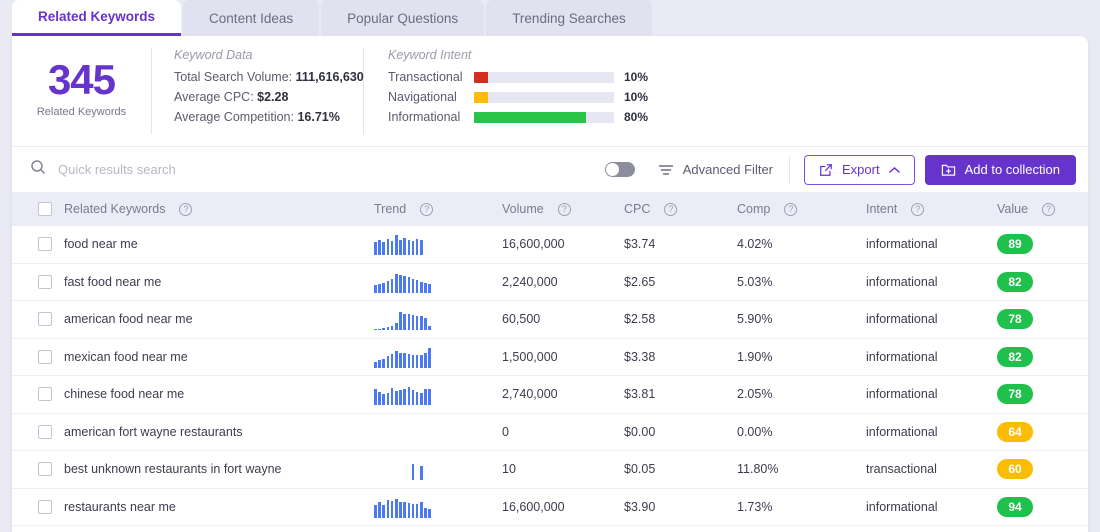  What do you see at coordinates (680, 209) in the screenshot?
I see `column-header-cpc: CPC ?` at bounding box center [680, 209].